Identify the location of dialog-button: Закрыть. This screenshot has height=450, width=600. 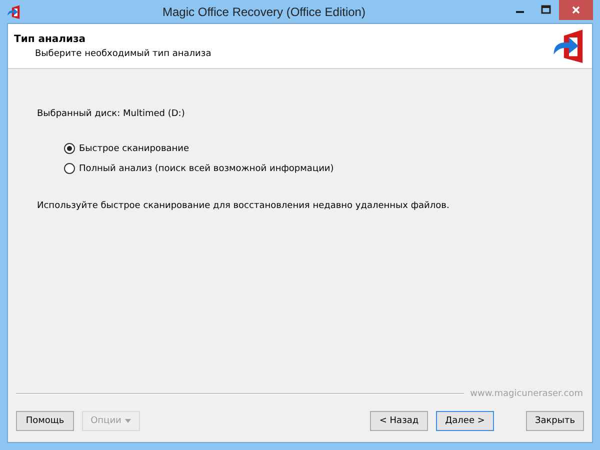
(555, 421).